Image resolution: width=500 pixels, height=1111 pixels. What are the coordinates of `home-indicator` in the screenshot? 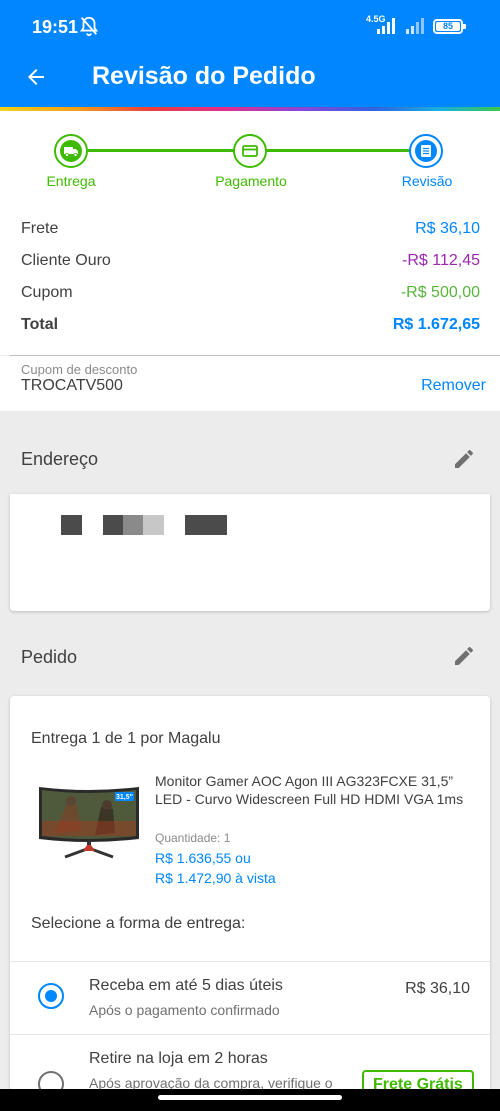 It's located at (250, 1097).